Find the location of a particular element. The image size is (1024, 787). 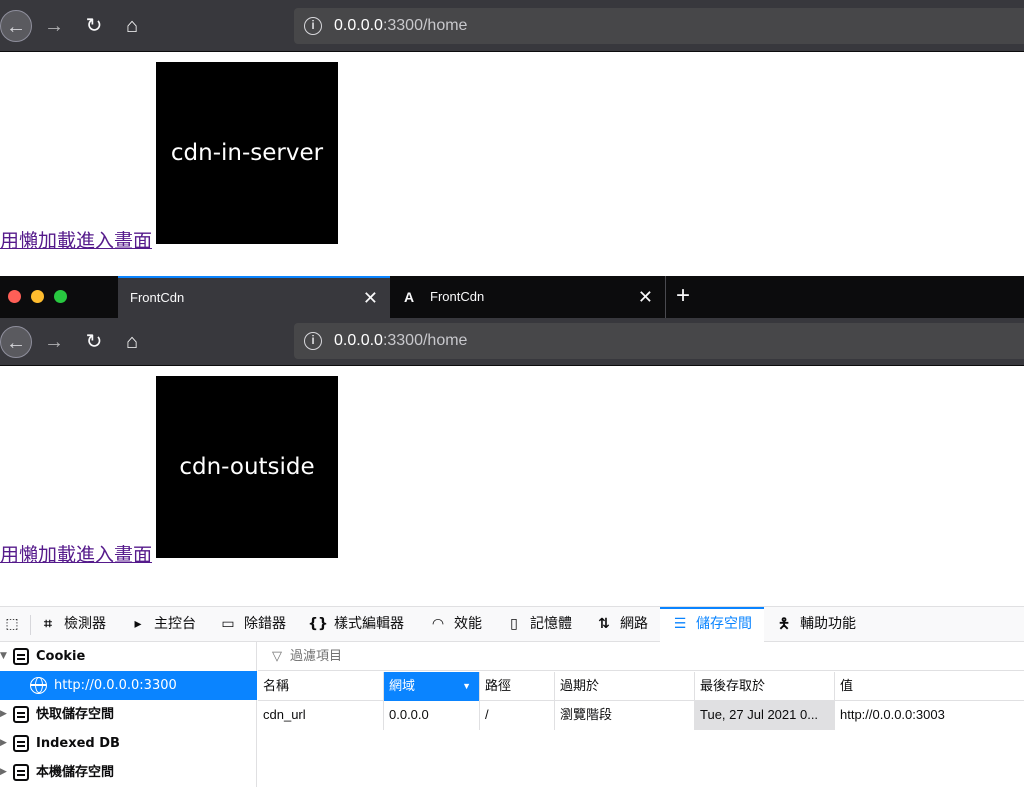

close-window-button is located at coordinates (14, 296).